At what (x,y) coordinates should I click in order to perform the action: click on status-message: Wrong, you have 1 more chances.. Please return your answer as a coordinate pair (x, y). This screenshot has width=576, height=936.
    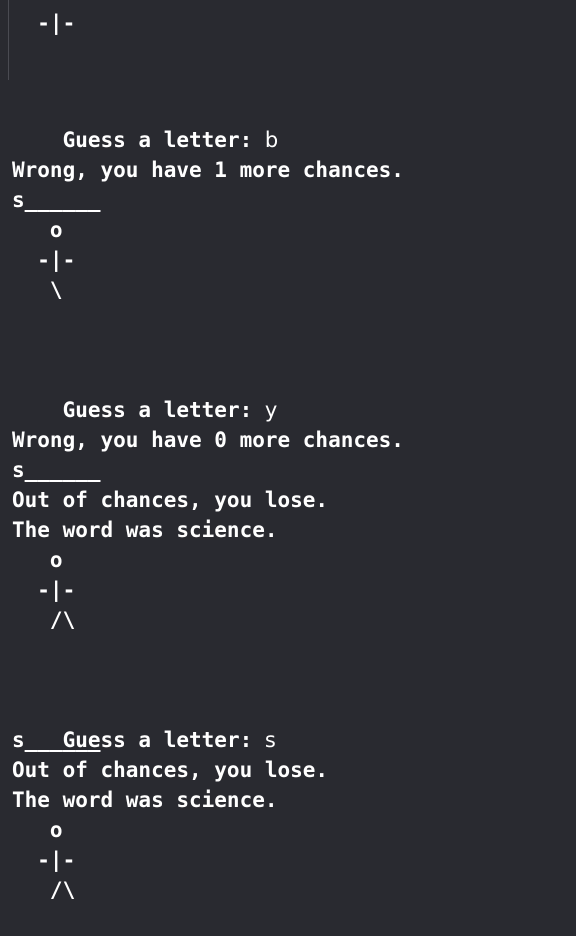
    Looking at the image, I should click on (208, 170).